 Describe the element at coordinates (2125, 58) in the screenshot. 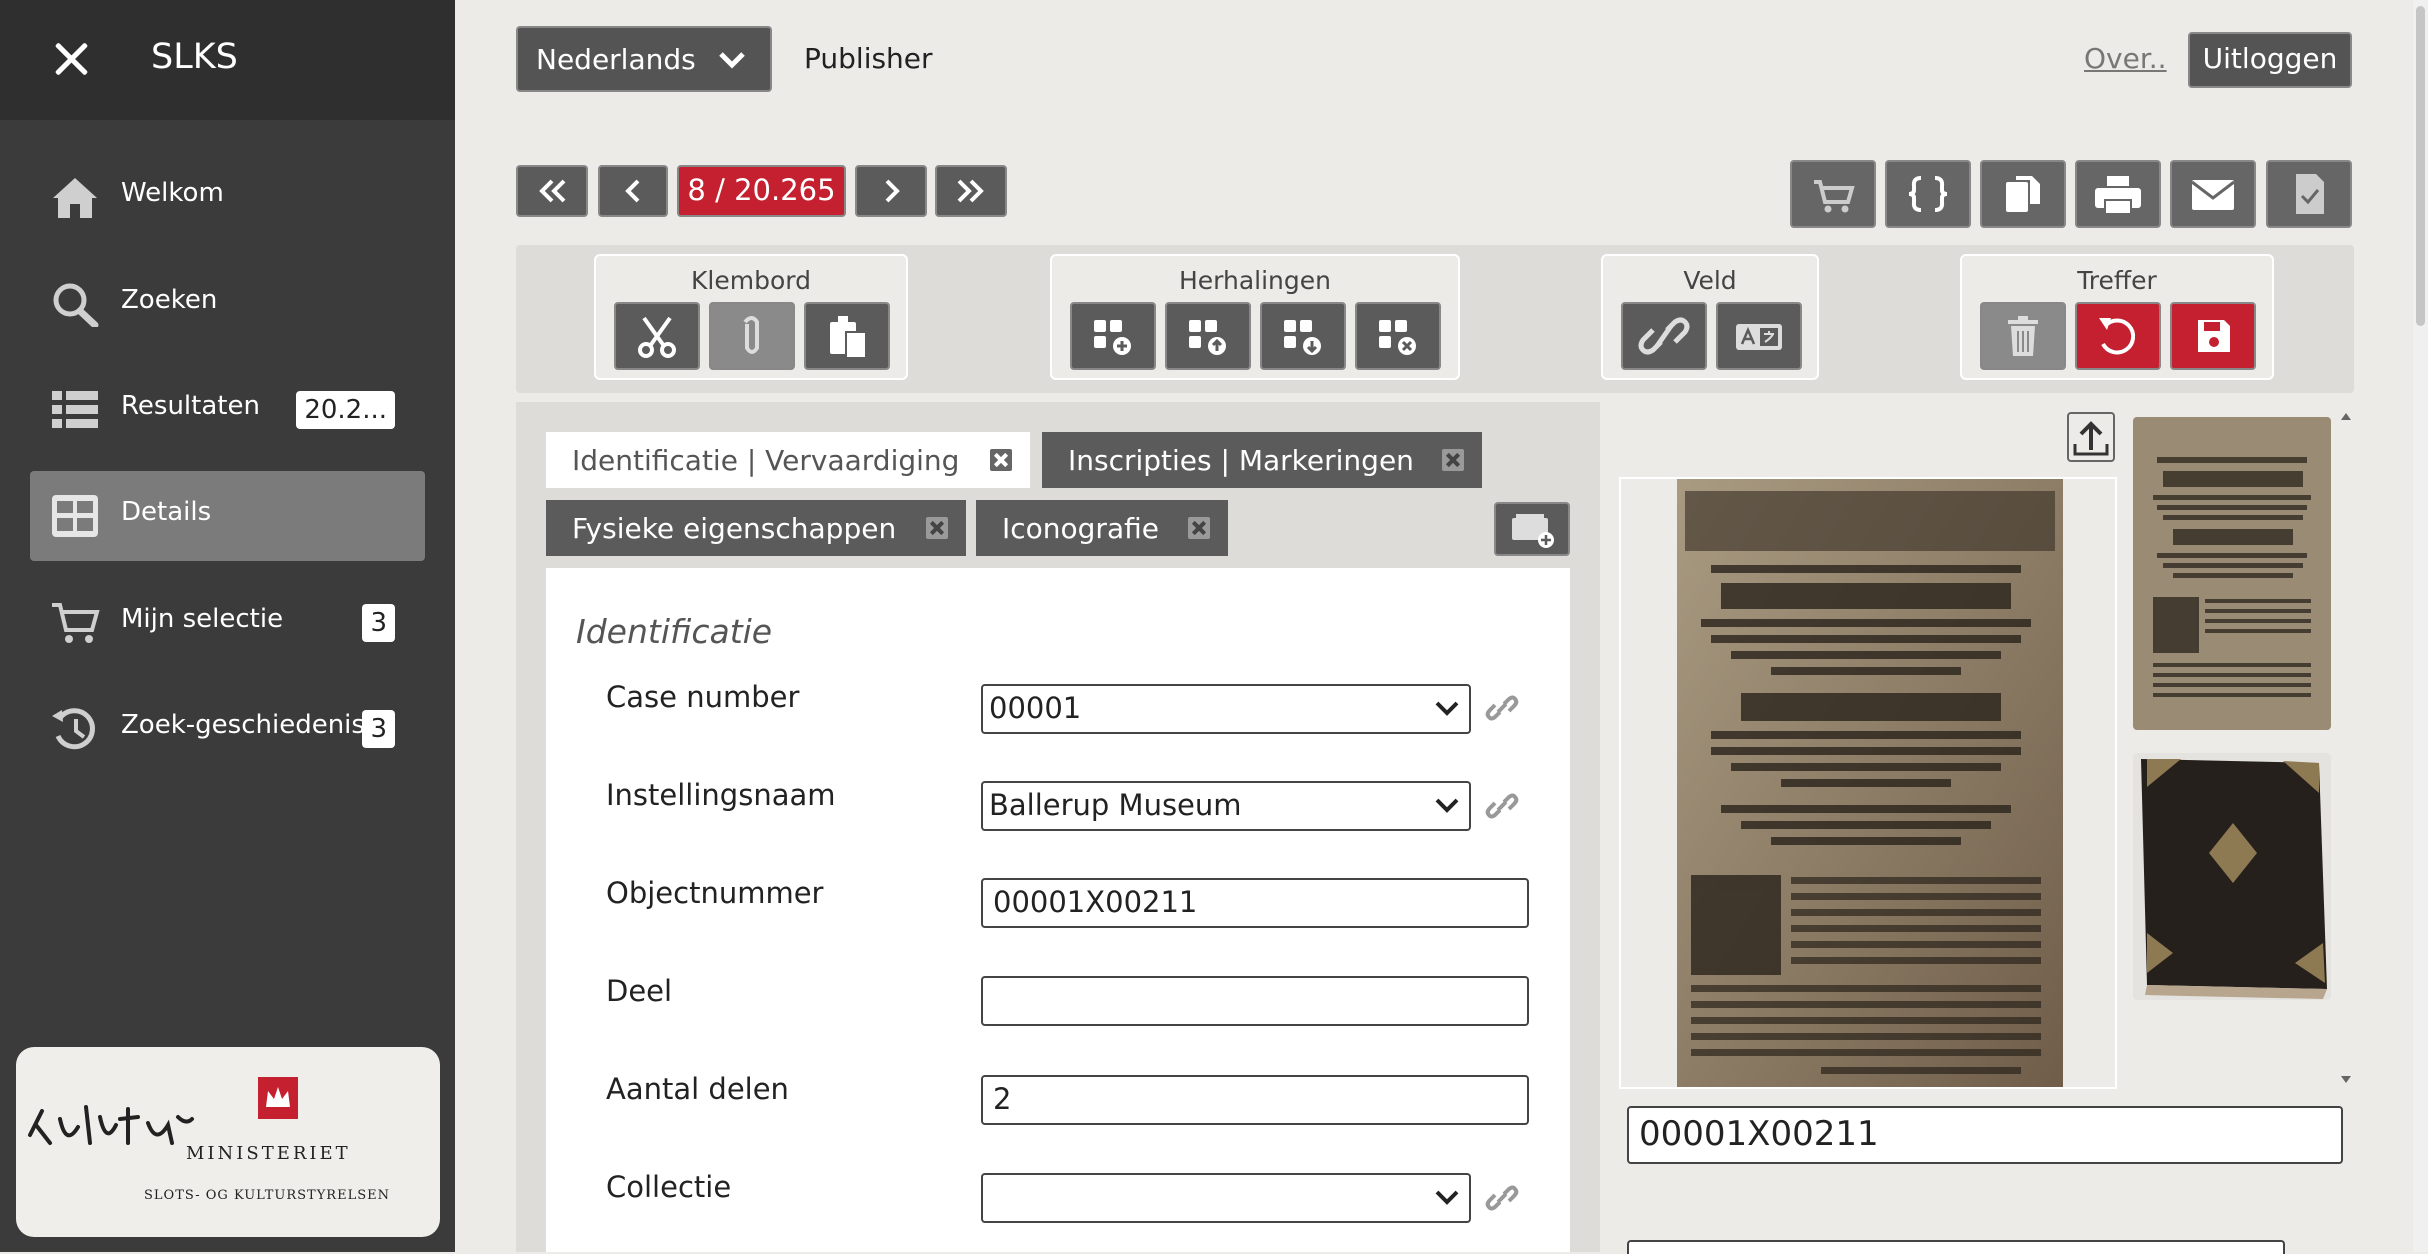

I see `about-link: Over..` at that location.